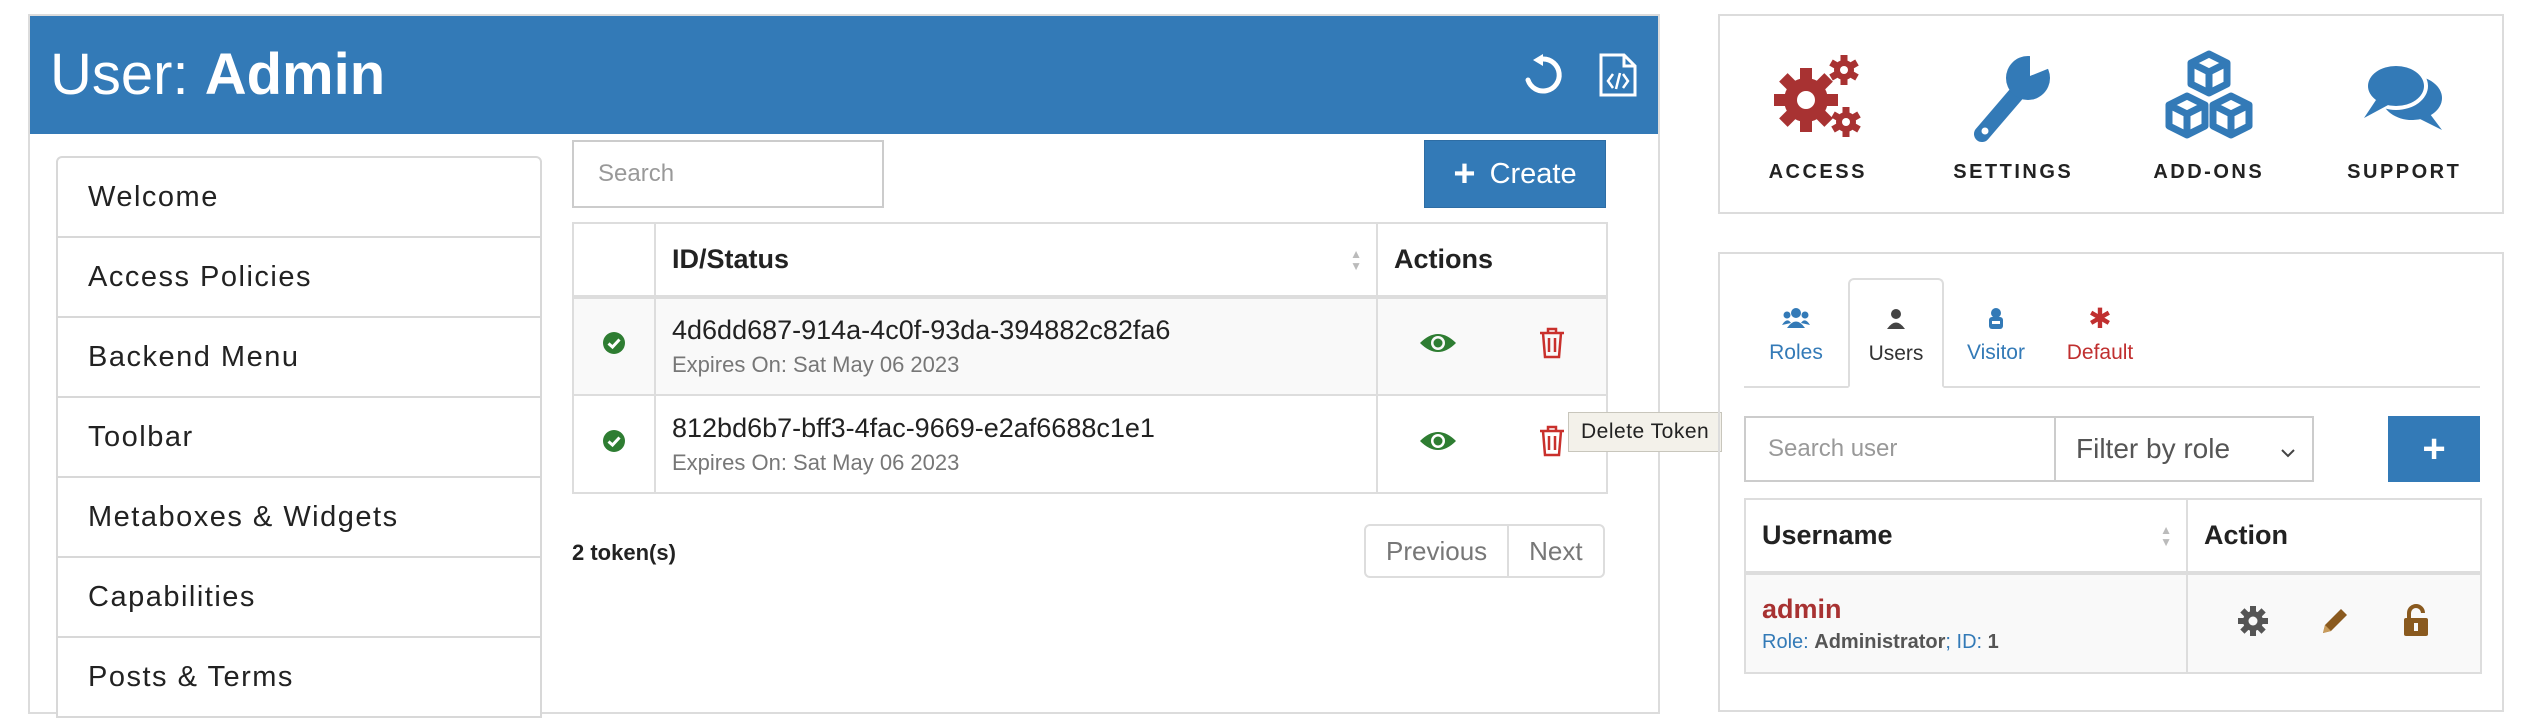 The height and width of the screenshot is (718, 2528). I want to click on chat-bubbles-icon, so click(2404, 98).